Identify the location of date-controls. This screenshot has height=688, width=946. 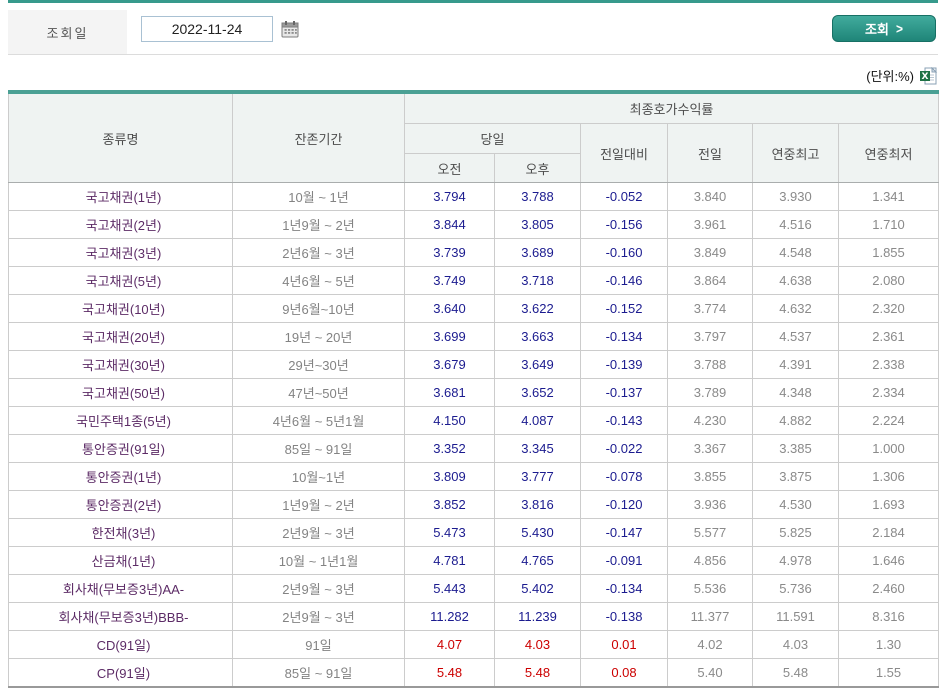
(213, 28).